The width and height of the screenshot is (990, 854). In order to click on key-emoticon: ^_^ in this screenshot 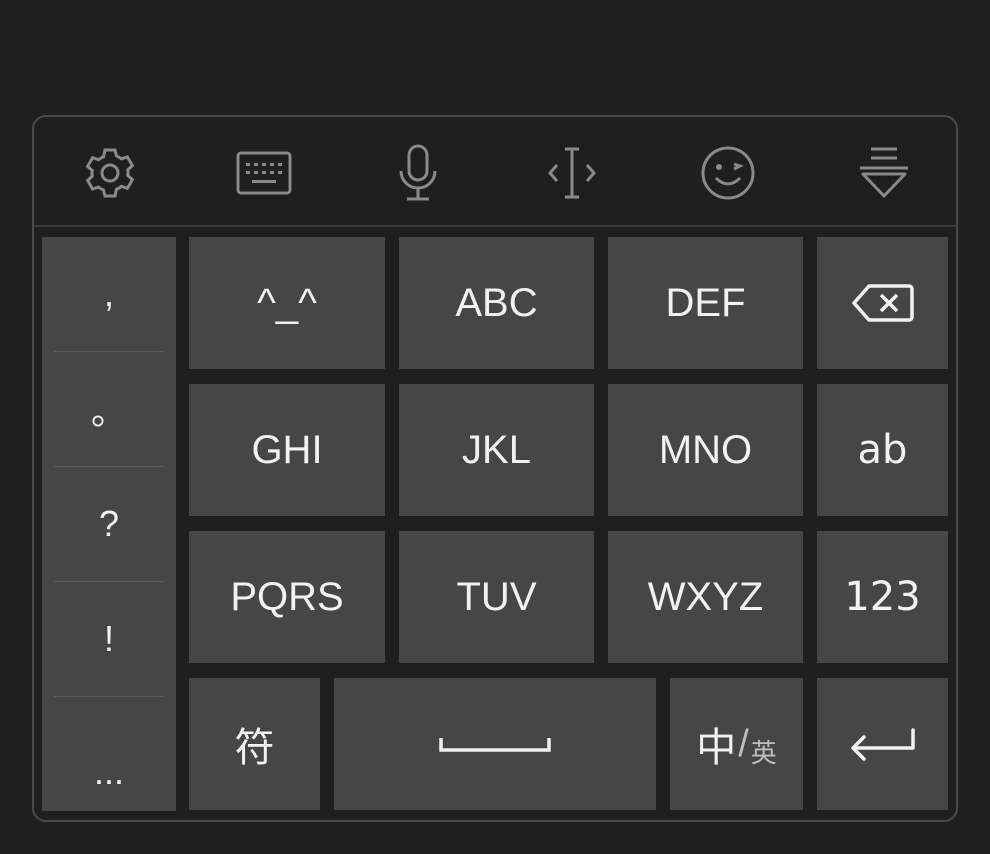, I will do `click(287, 303)`.